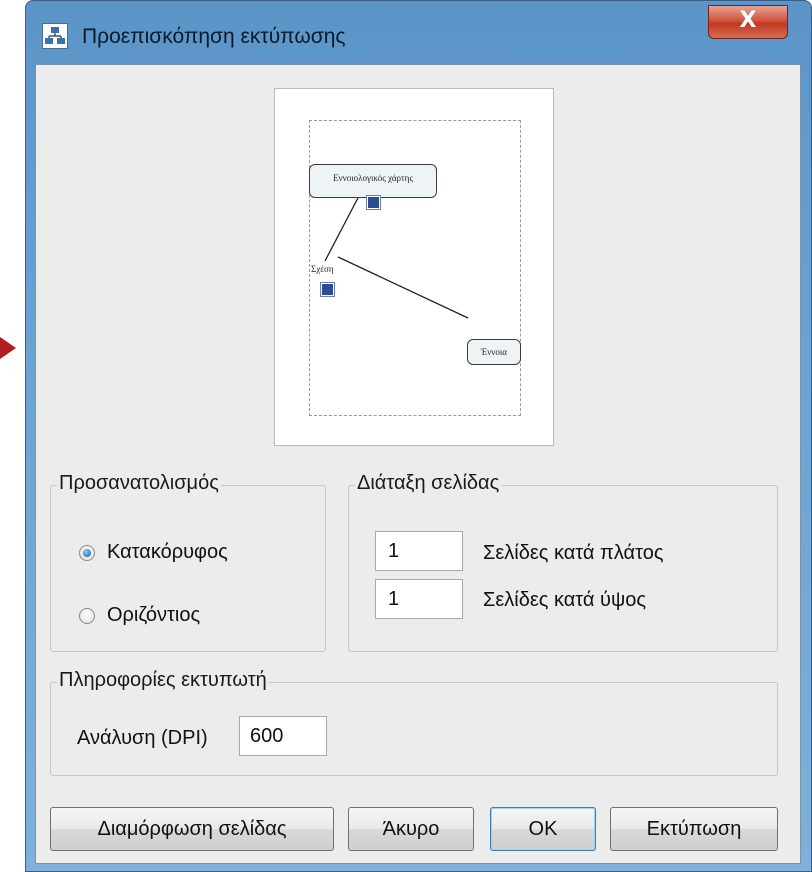  What do you see at coordinates (564, 600) in the screenshot?
I see `pages-tall-label: Σελίδες κατά ύψος` at bounding box center [564, 600].